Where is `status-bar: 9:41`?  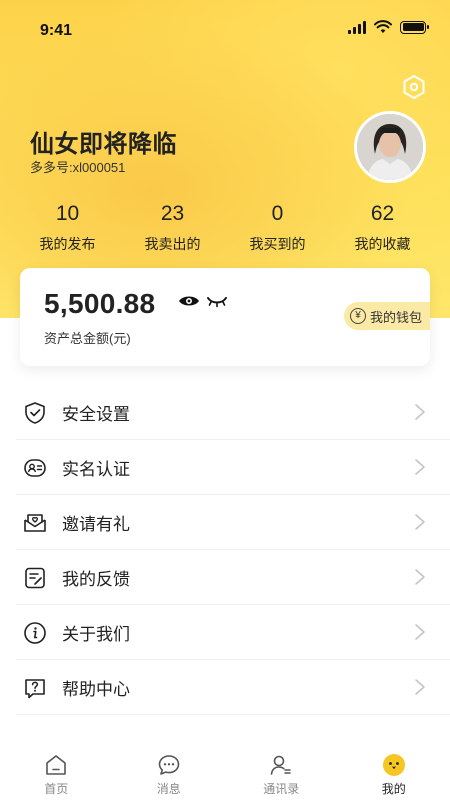 status-bar: 9:41 is located at coordinates (225, 30).